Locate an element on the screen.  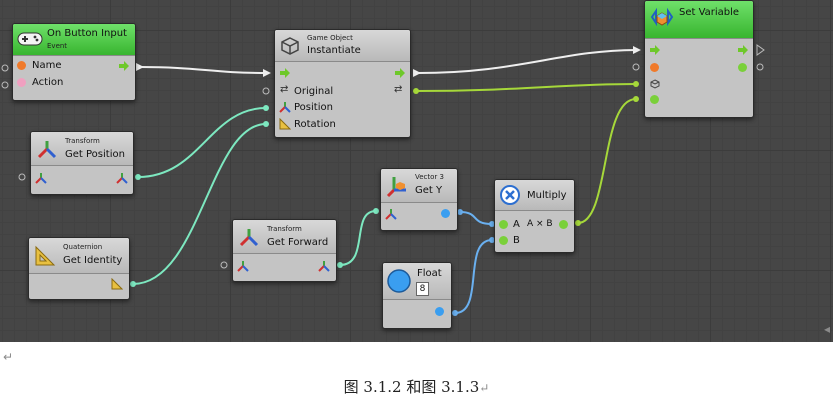
transform-axis-icon is located at coordinates (47, 150).